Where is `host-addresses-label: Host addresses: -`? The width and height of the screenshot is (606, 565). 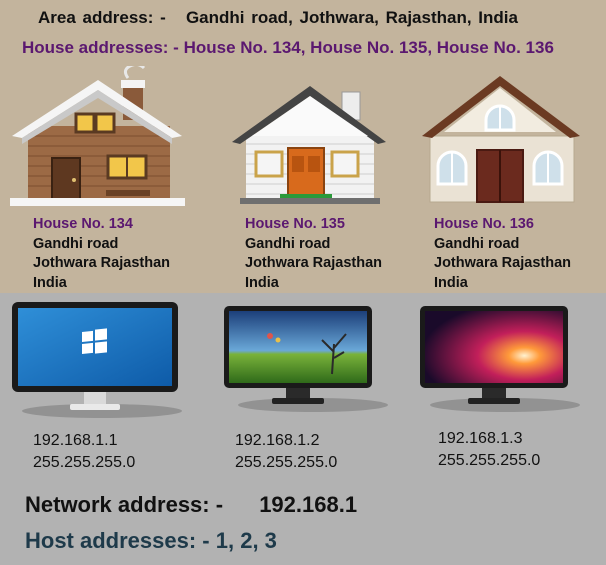 host-addresses-label: Host addresses: - is located at coordinates (117, 540).